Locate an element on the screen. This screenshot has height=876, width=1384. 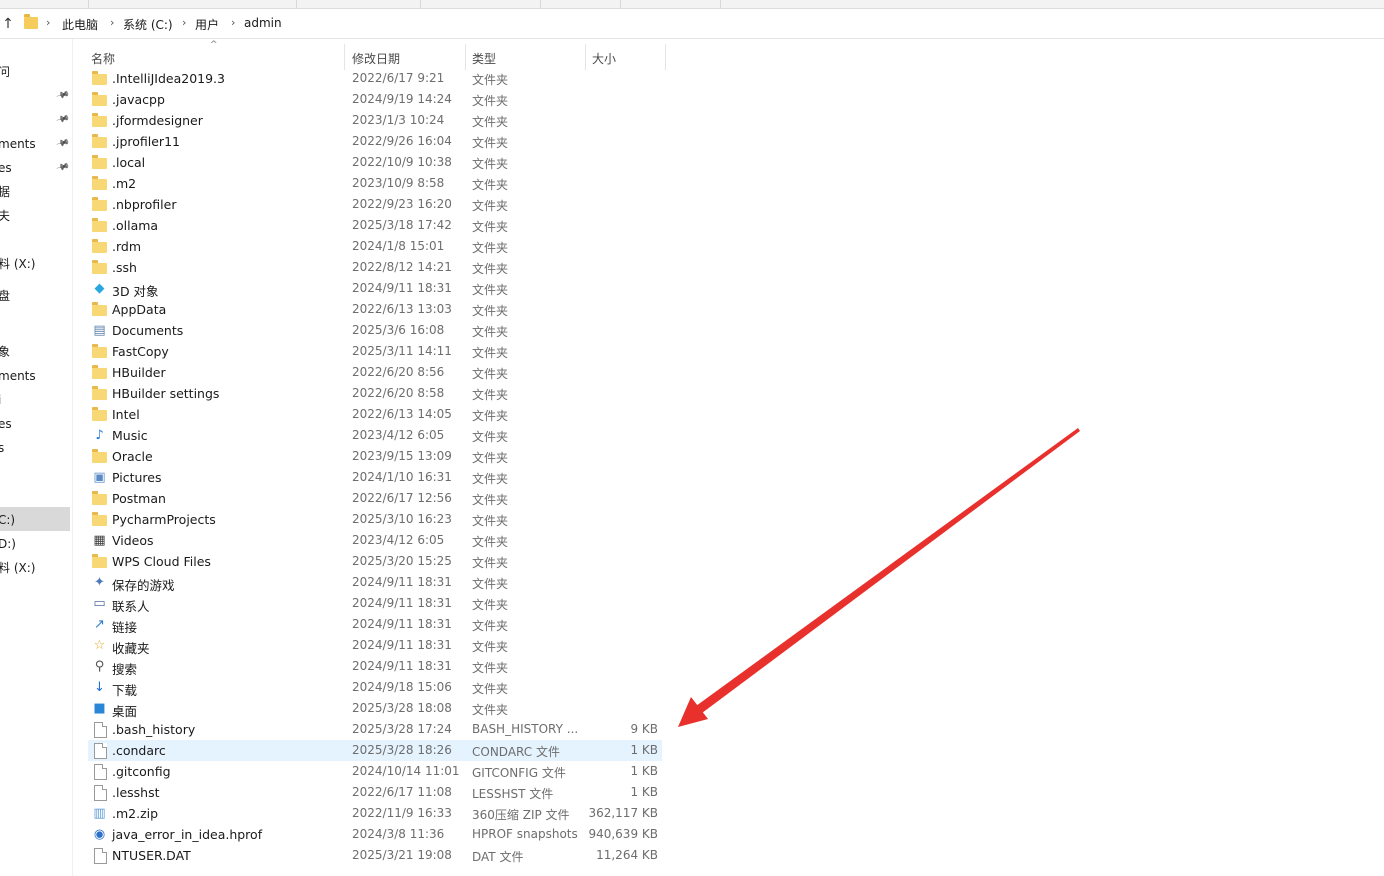
file-row: Intel 2022/6/13 14:05 文件夹 is located at coordinates (375, 414).